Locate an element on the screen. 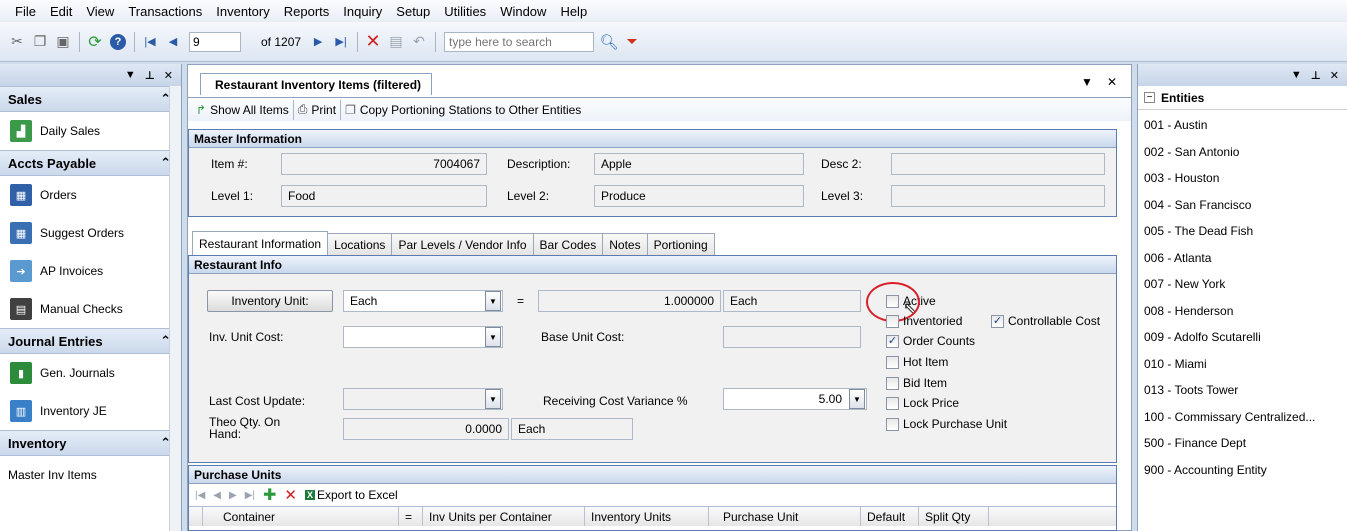  refresh-icon: ⟳ is located at coordinates (95, 42).